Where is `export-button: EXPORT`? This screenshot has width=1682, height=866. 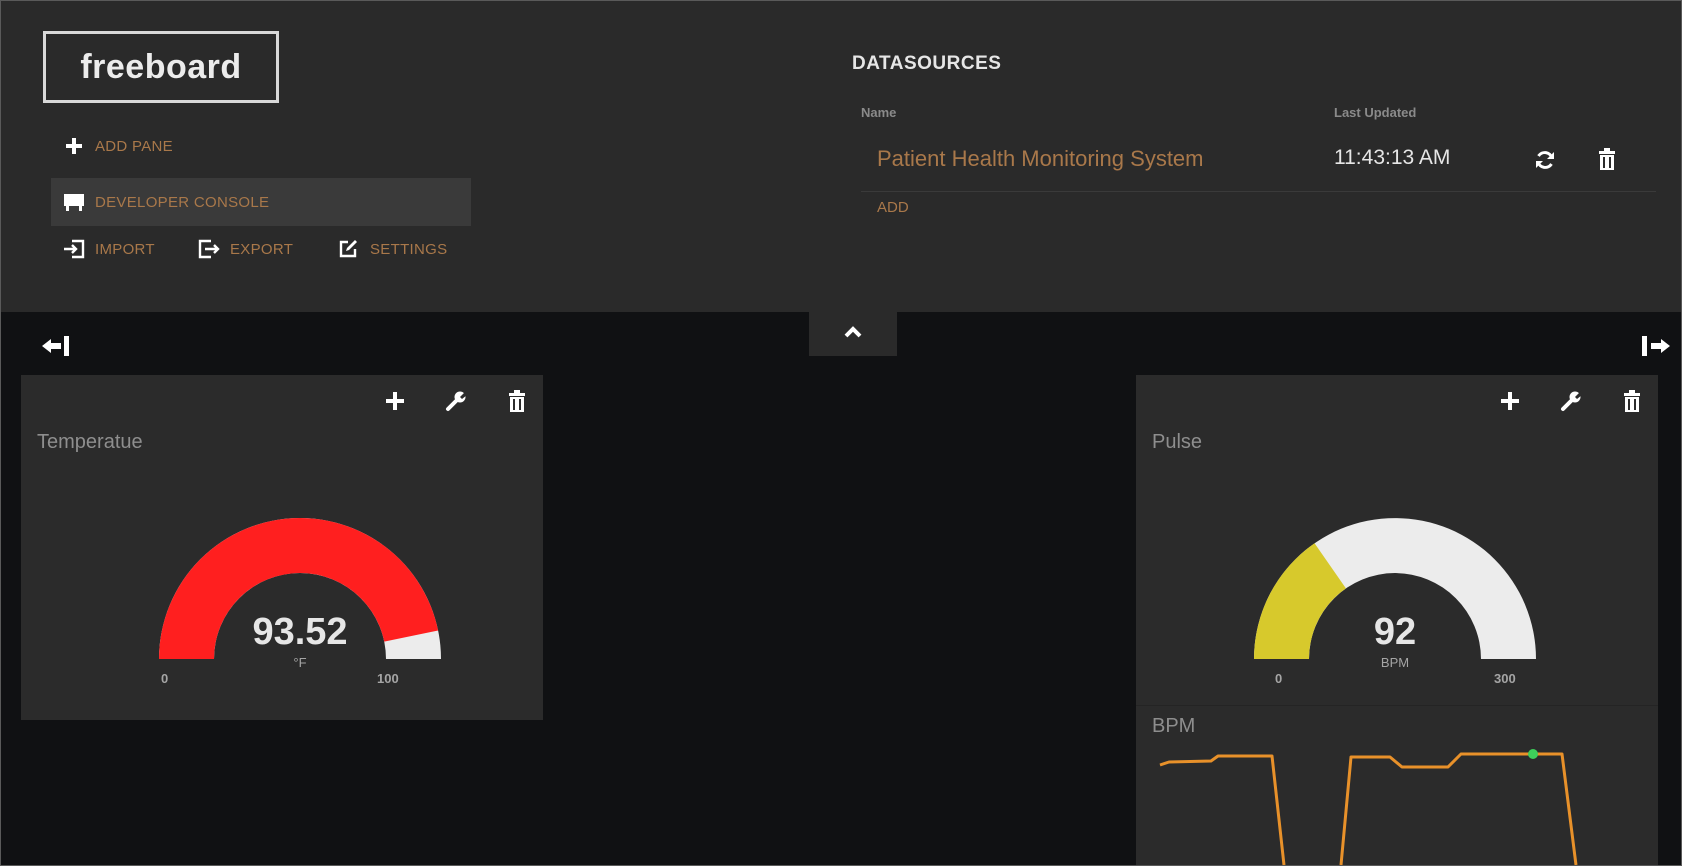
export-button: EXPORT is located at coordinates (245, 249).